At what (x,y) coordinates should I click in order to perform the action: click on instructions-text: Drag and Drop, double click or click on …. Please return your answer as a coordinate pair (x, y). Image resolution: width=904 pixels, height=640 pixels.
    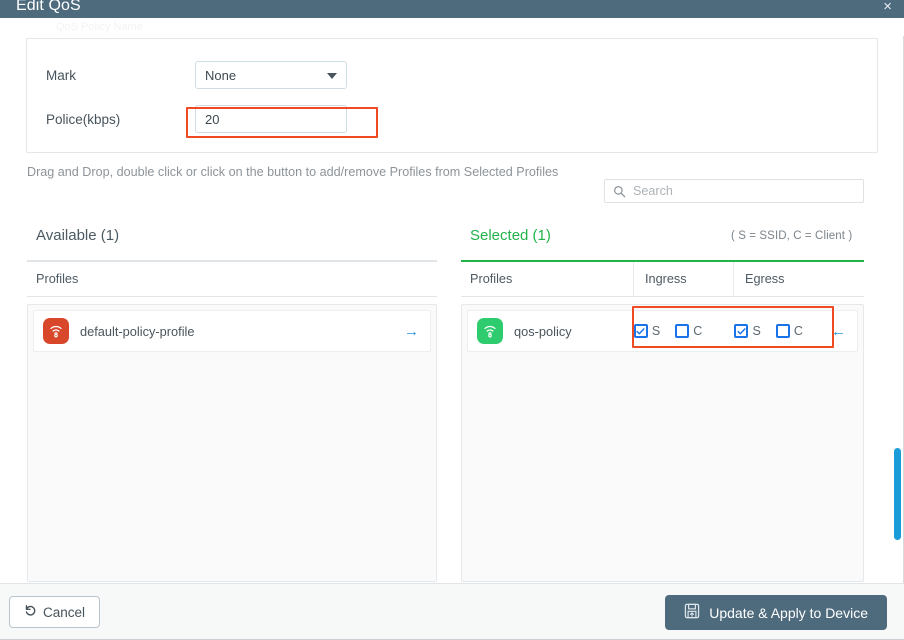
    Looking at the image, I should click on (293, 172).